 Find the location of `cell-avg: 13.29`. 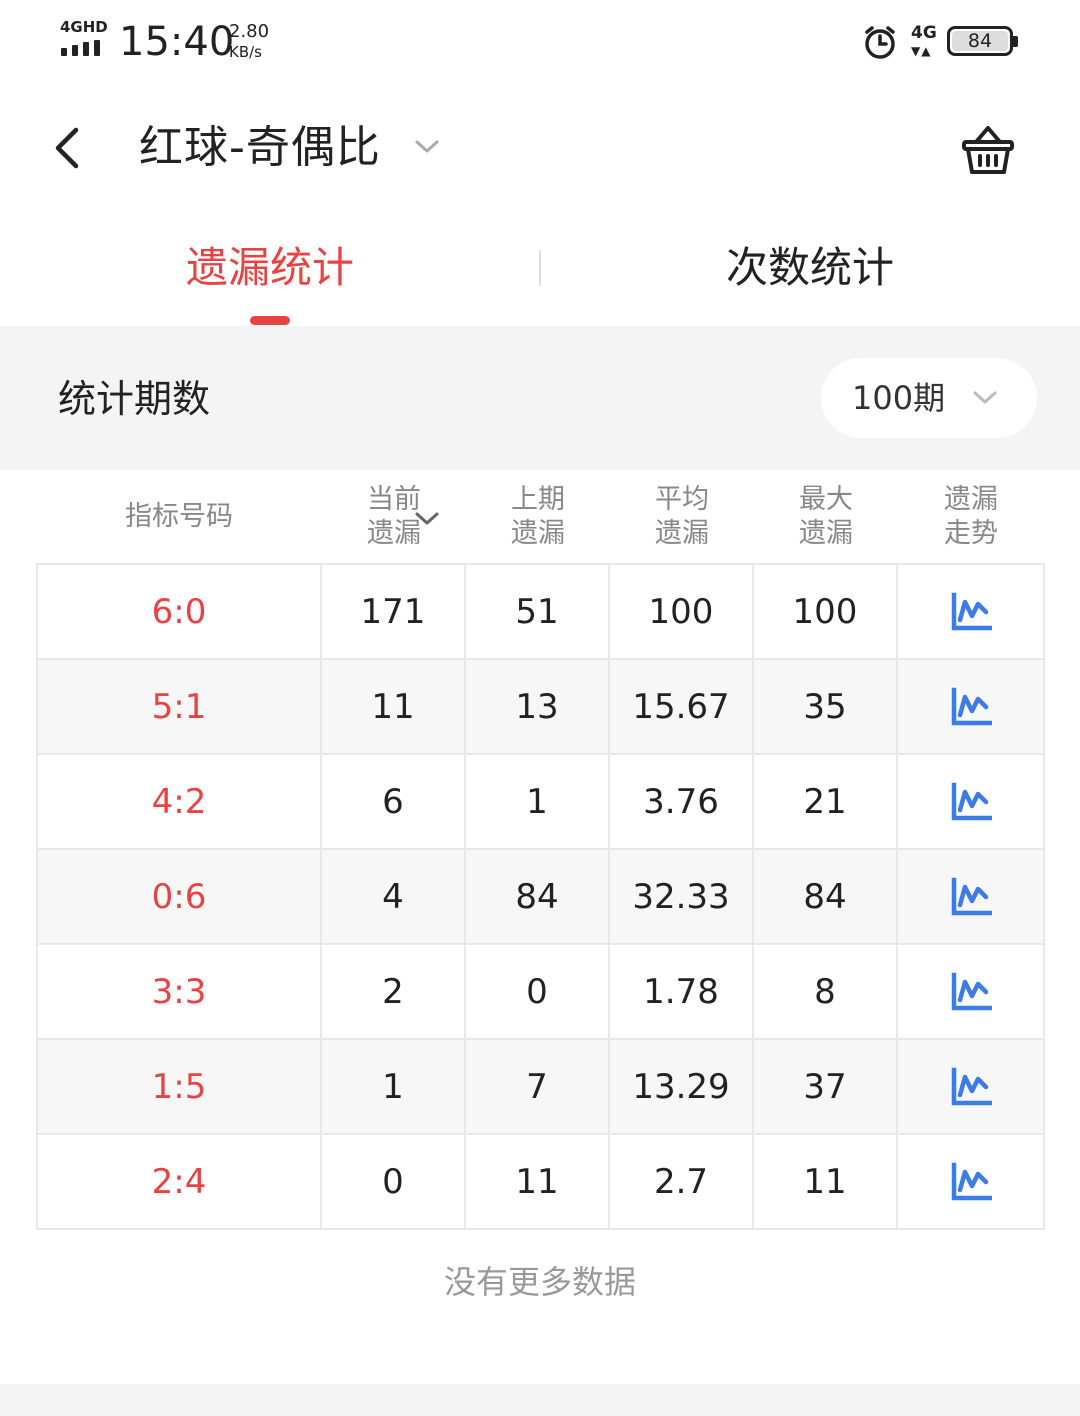

cell-avg: 13.29 is located at coordinates (682, 1086).